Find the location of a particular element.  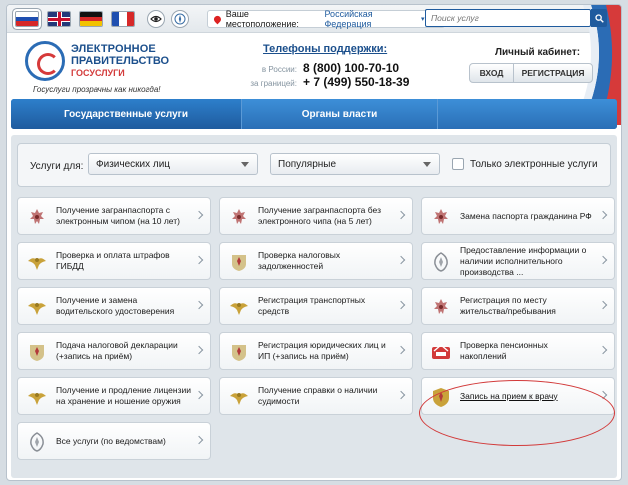

nav-search-area is located at coordinates (527, 114).